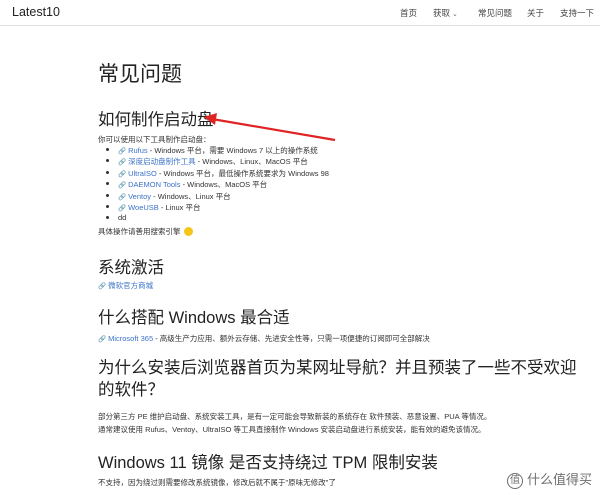 This screenshot has width=600, height=495. I want to click on link-microsoft-365: Microsoft 365, so click(130, 338).